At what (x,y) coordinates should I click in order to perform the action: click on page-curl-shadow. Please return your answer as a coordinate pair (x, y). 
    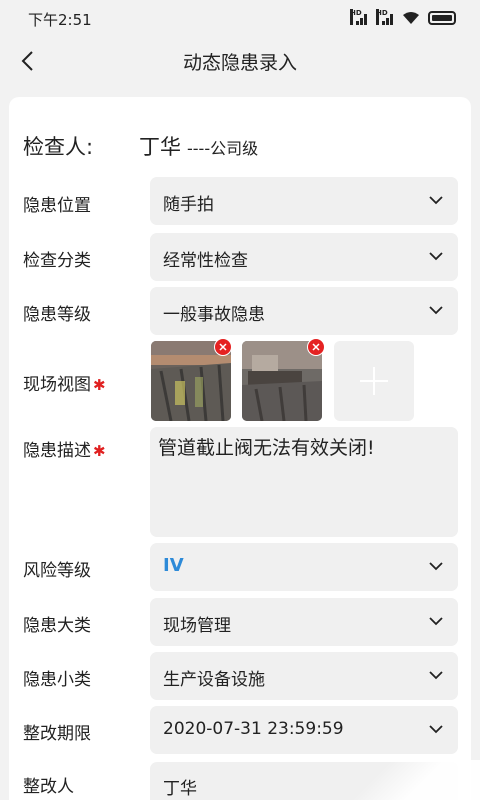
    Looking at the image, I should click on (408, 780).